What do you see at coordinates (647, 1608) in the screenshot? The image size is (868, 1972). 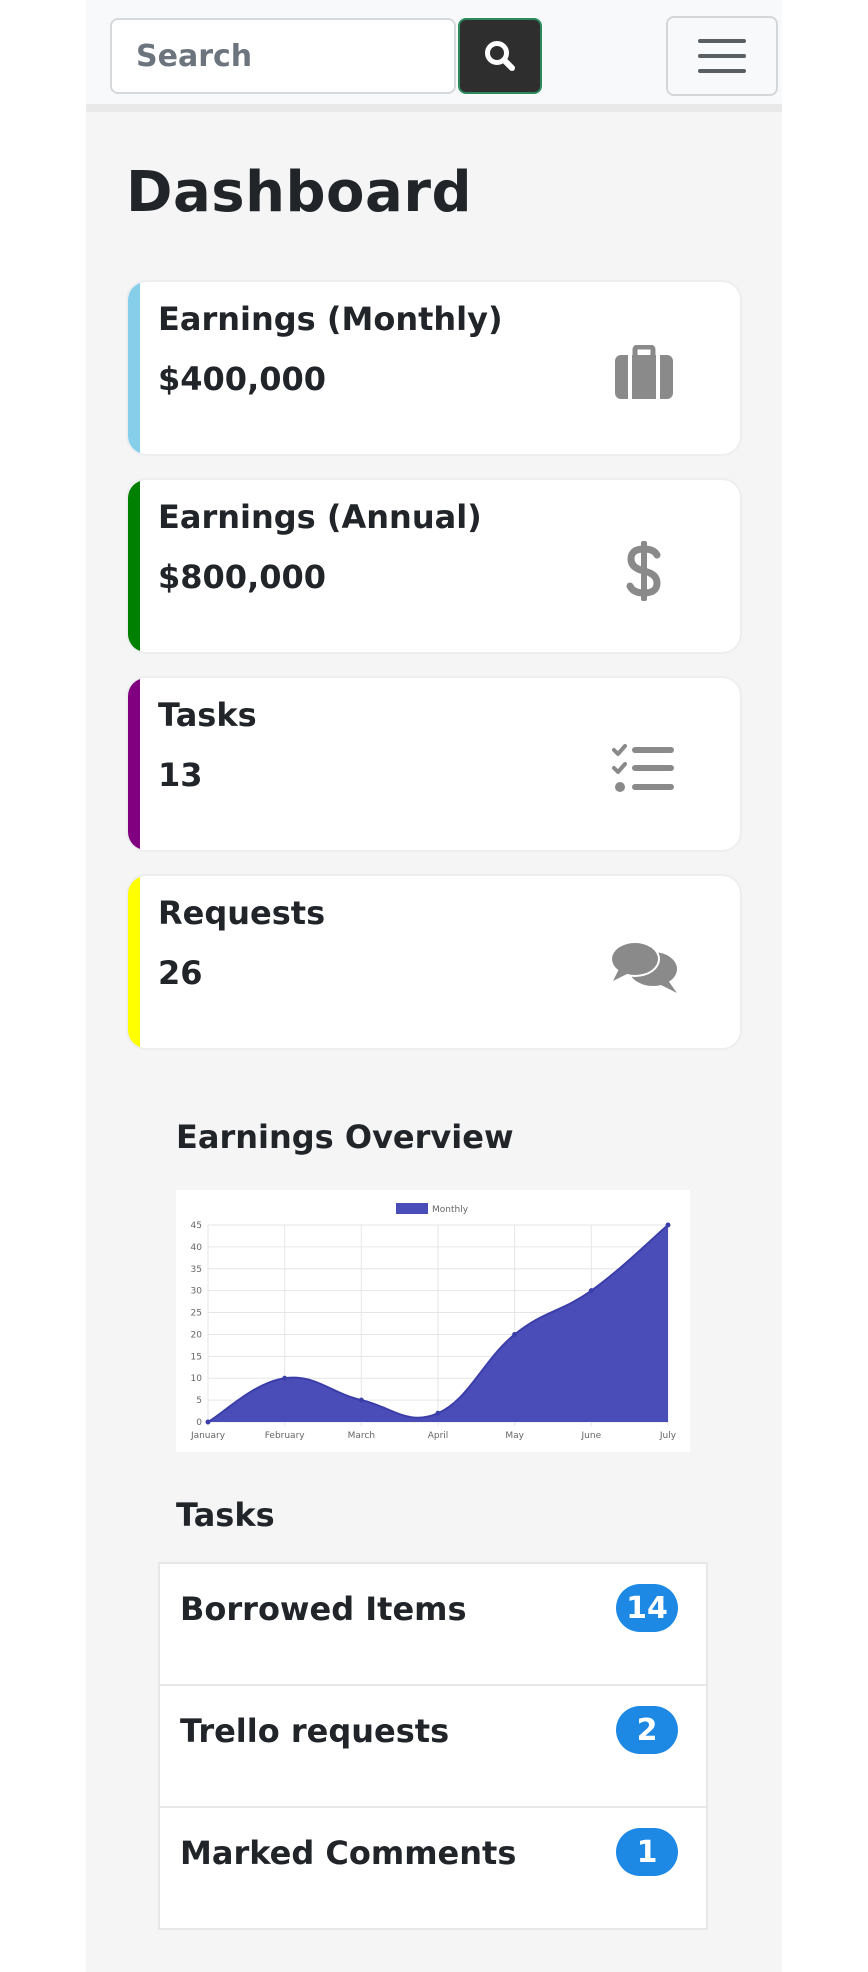 I see `count-badge: 14` at bounding box center [647, 1608].